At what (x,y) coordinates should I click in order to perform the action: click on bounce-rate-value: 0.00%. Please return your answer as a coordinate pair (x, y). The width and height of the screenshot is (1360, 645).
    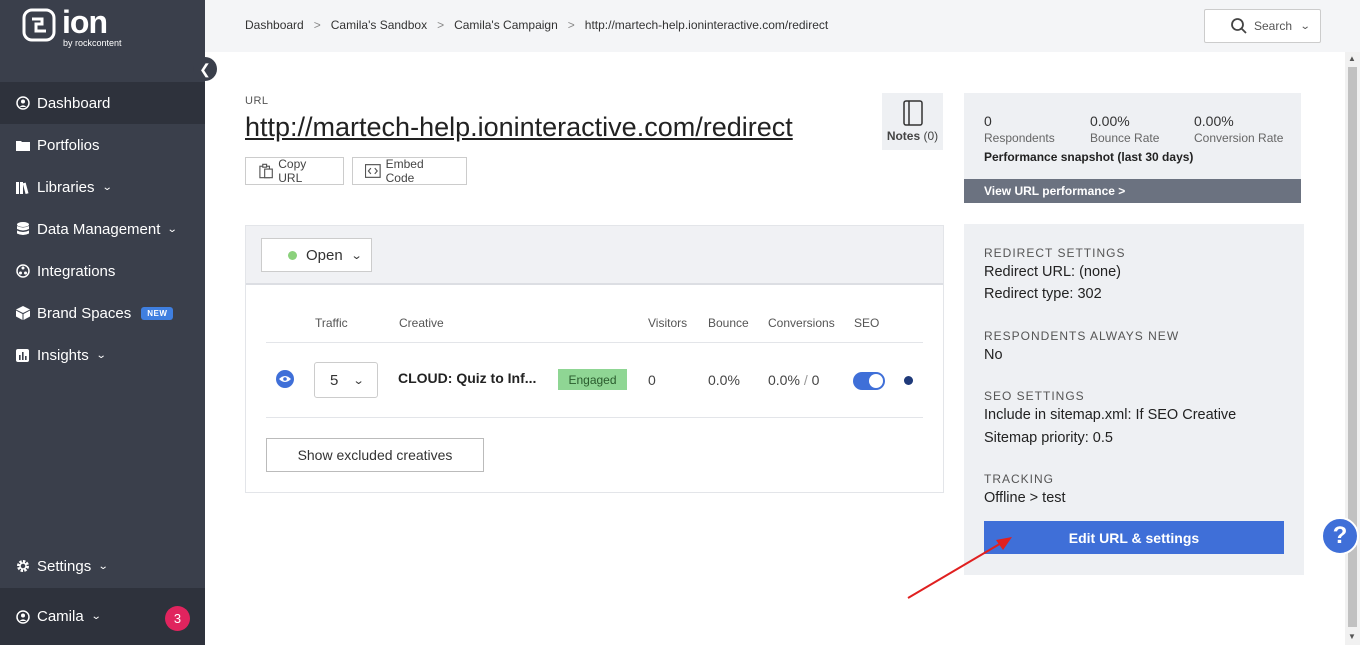
    Looking at the image, I should click on (1110, 121).